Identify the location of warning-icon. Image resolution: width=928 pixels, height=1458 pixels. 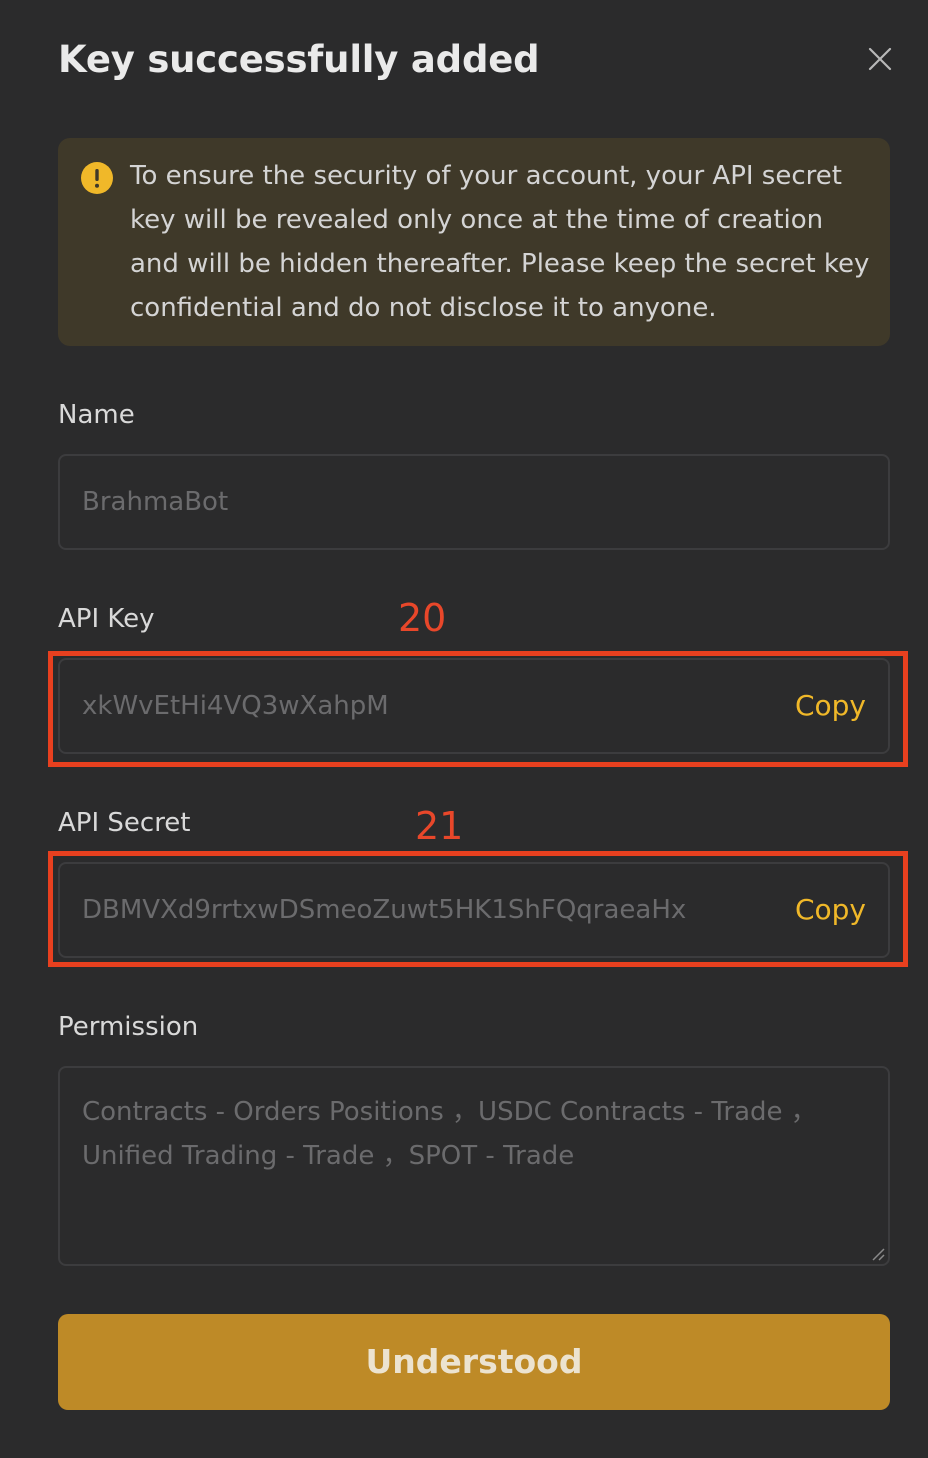
(97, 178).